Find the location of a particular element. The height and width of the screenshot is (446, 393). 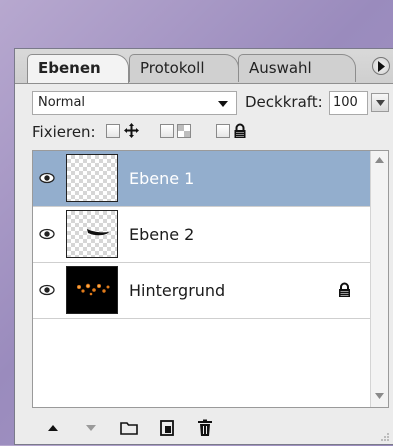

bottom-toolbar is located at coordinates (204, 429).